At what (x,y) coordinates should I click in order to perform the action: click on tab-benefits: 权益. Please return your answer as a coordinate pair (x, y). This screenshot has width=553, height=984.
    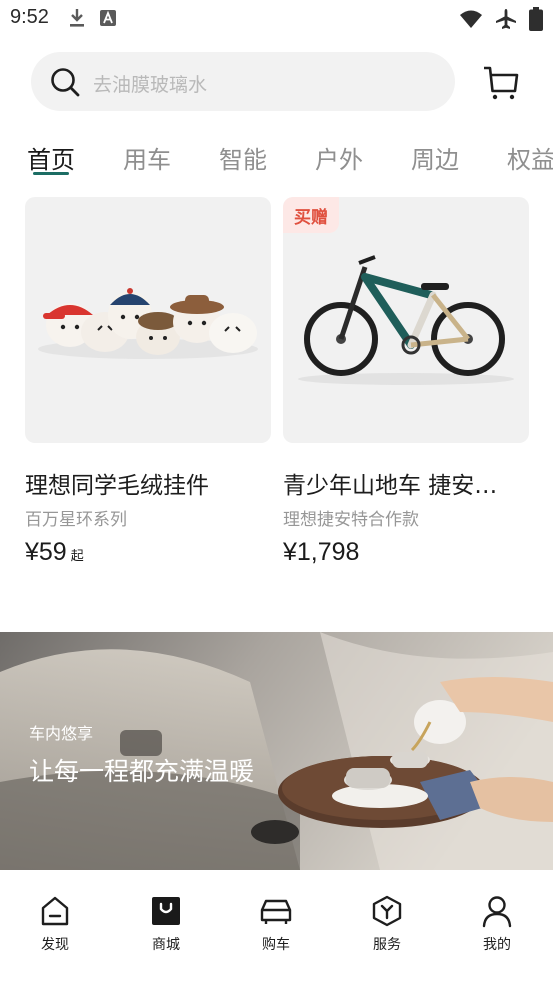
    Looking at the image, I should click on (530, 157).